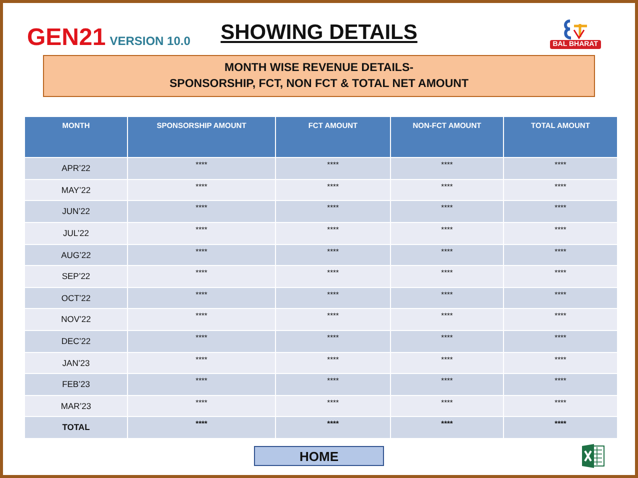  What do you see at coordinates (66, 38) in the screenshot?
I see `brand-name: GEN21` at bounding box center [66, 38].